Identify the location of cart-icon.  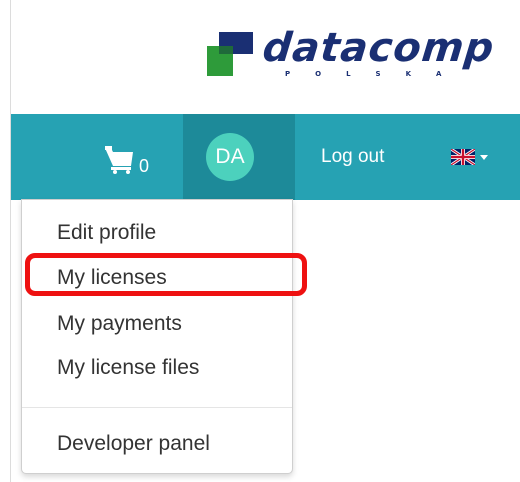
(119, 160).